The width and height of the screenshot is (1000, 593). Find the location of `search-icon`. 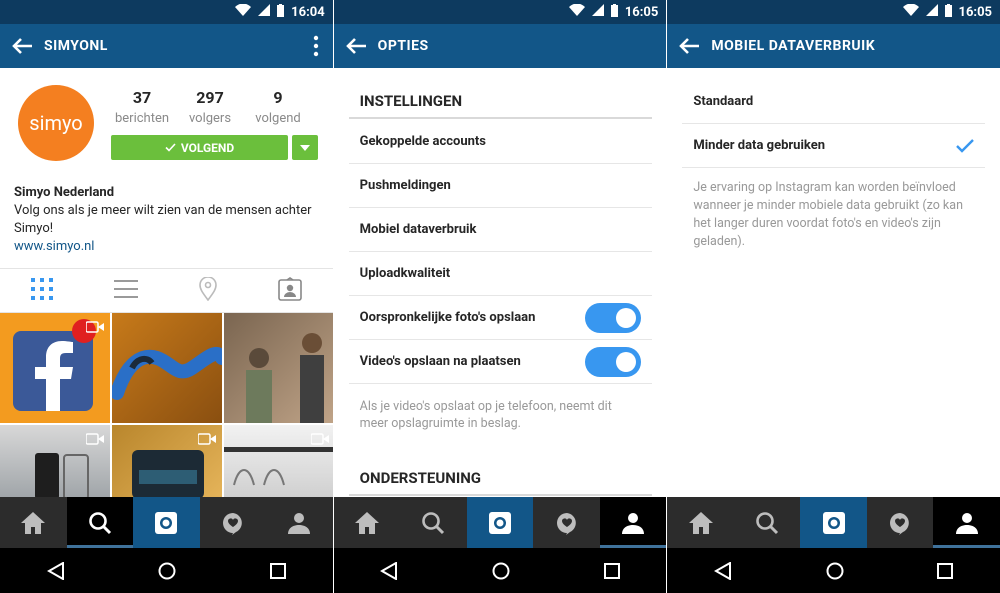

search-icon is located at coordinates (767, 522).